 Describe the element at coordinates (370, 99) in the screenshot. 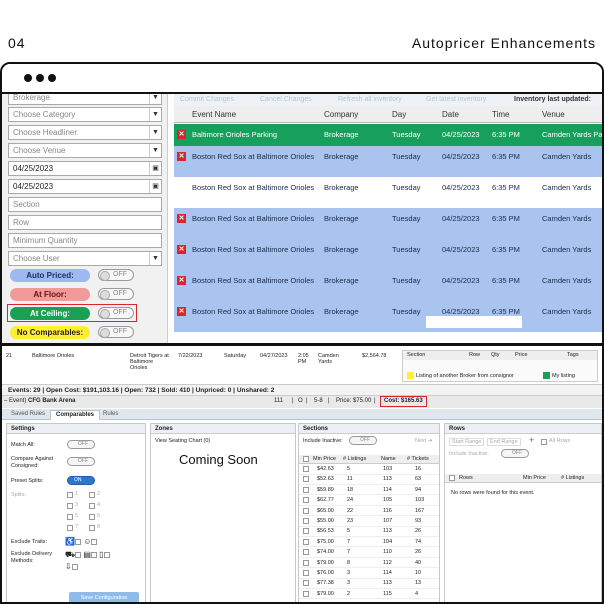

I see `refresh-inventory-button: Refresh all inventory` at that location.